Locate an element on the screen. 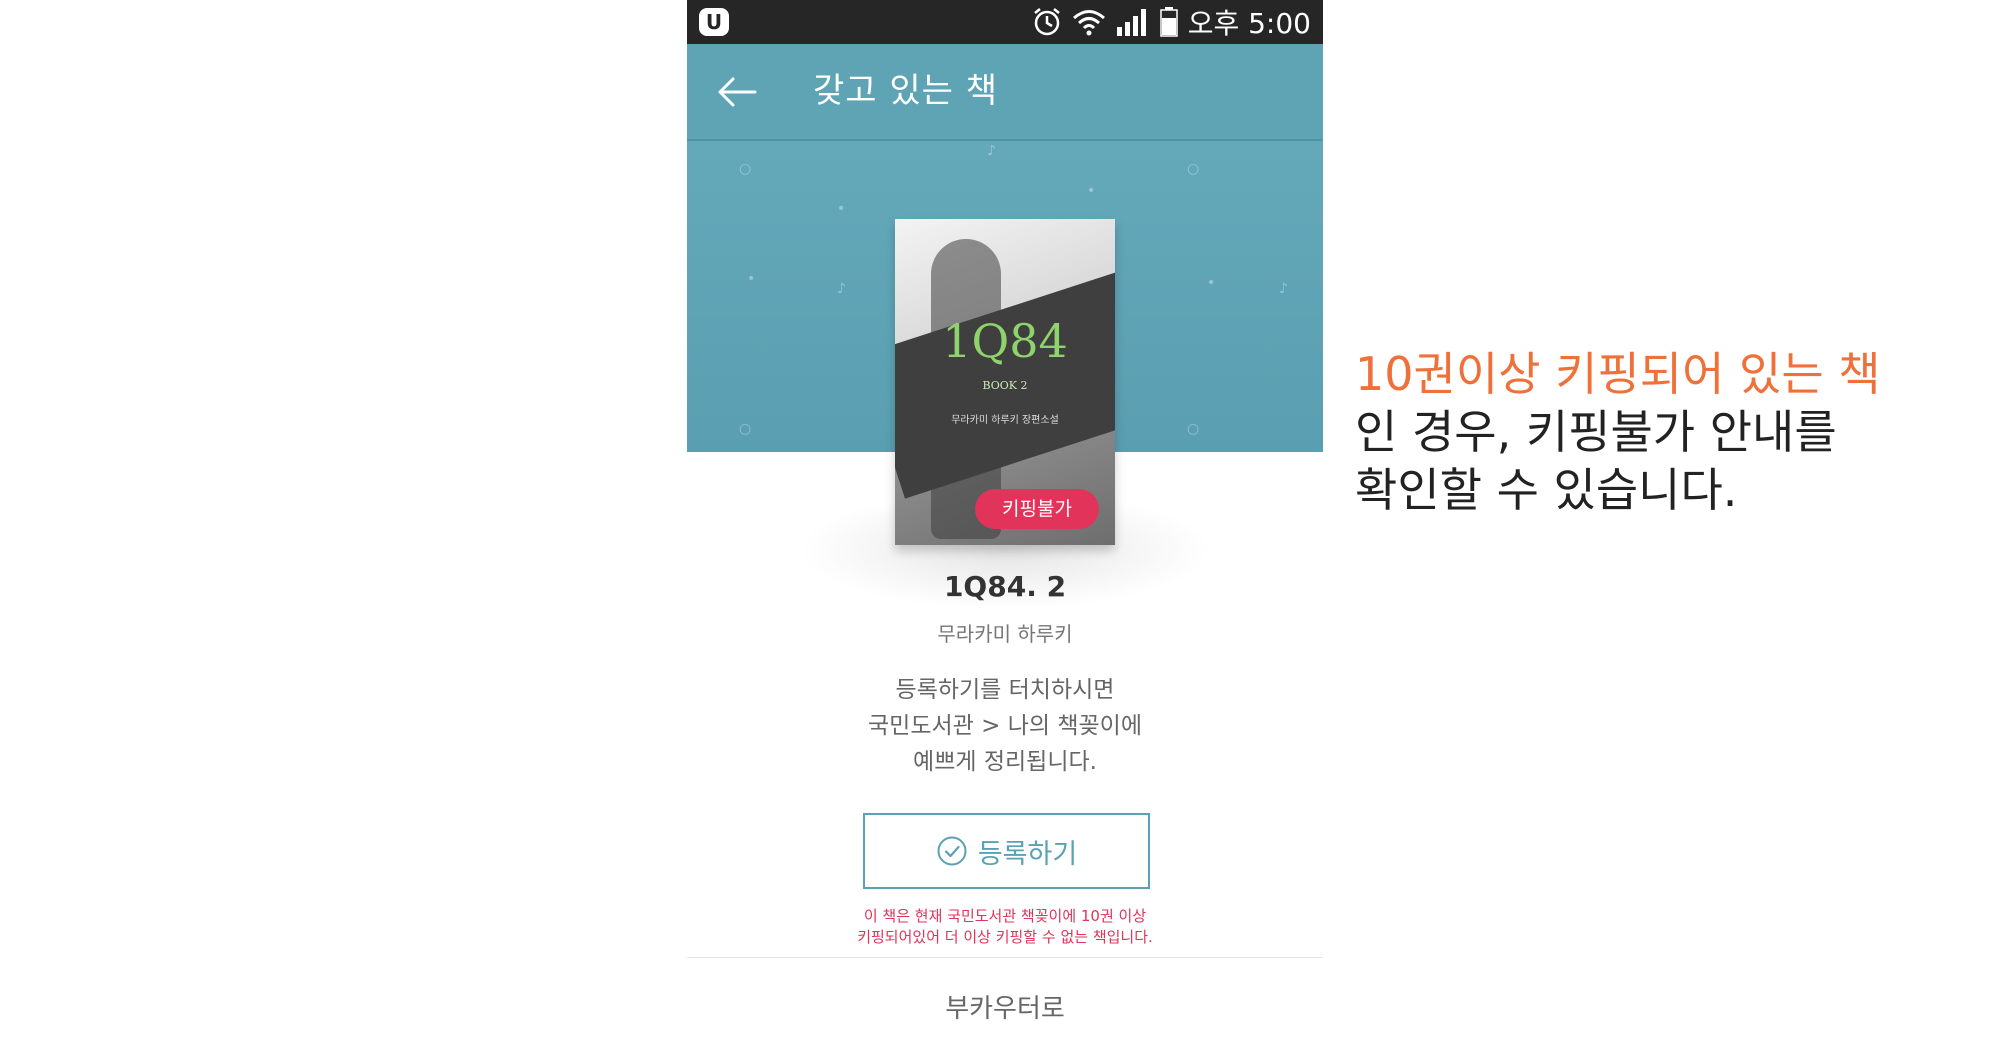 This screenshot has height=1048, width=2000. warning-line: 키핑되어있어 더 이상 키핑할 수 없는 책입니다. is located at coordinates (1005, 937).